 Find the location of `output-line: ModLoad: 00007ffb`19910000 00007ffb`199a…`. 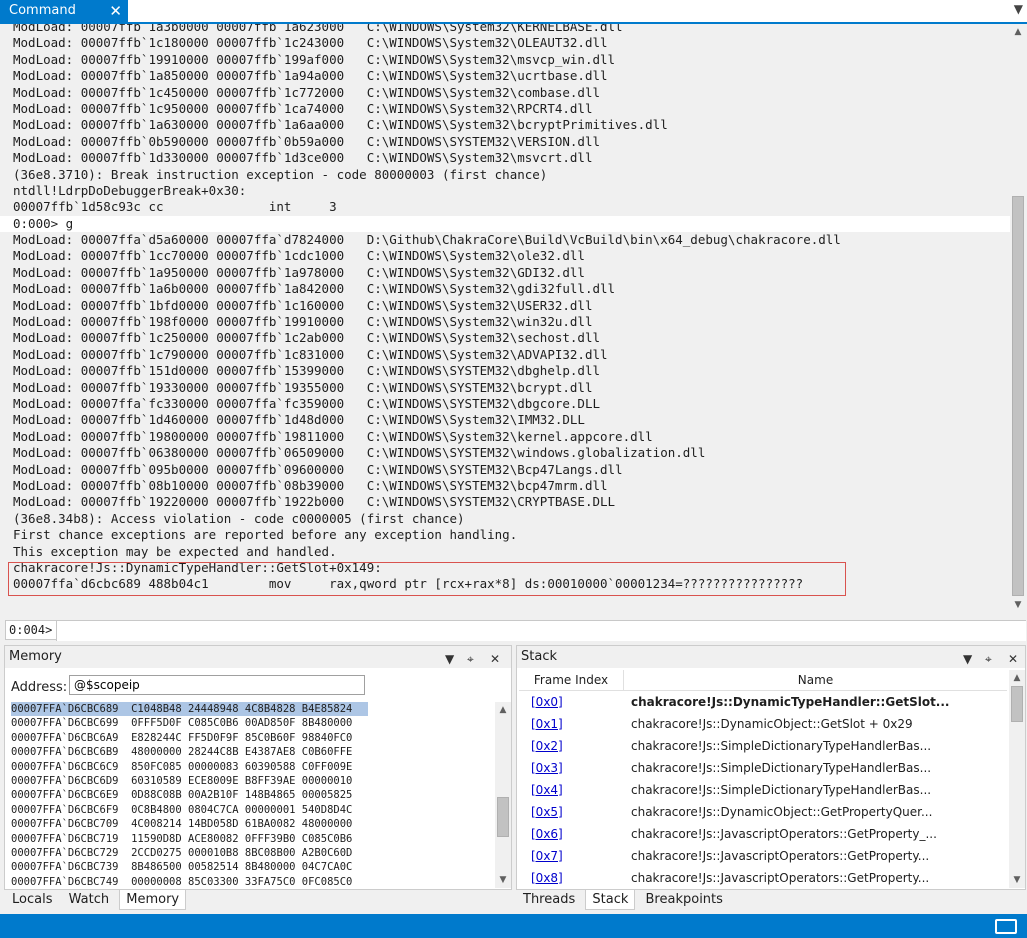

output-line: ModLoad: 00007ffb`19910000 00007ffb`199a… is located at coordinates (314, 59).